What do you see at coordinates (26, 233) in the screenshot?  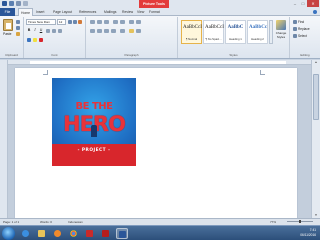 I see `taskbar-ie-icon` at bounding box center [26, 233].